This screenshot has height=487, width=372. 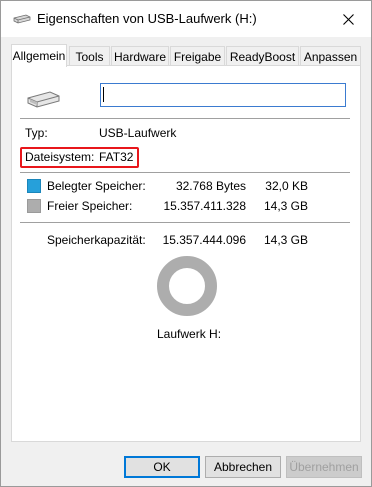 I want to click on tab-tools: Tools, so click(x=89, y=56).